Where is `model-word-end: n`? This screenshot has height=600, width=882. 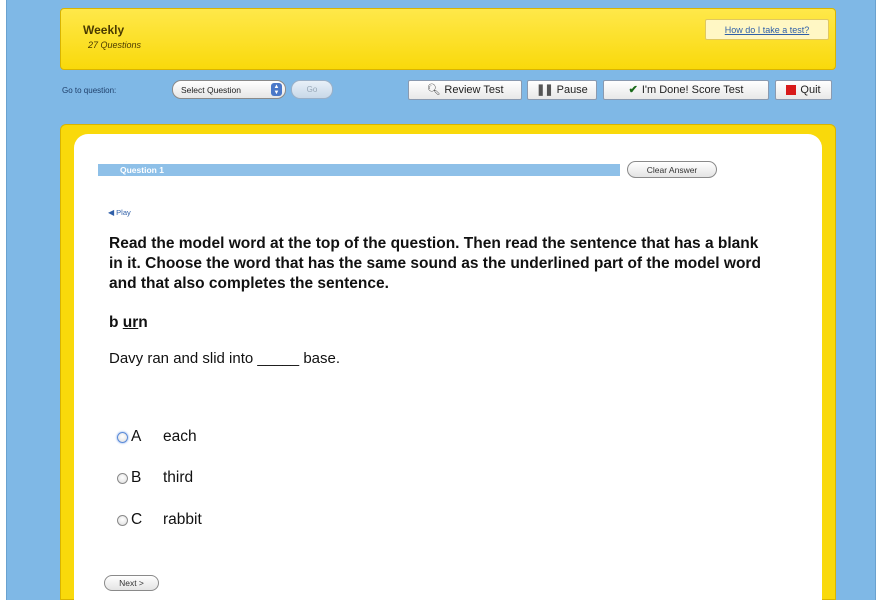 model-word-end: n is located at coordinates (143, 322).